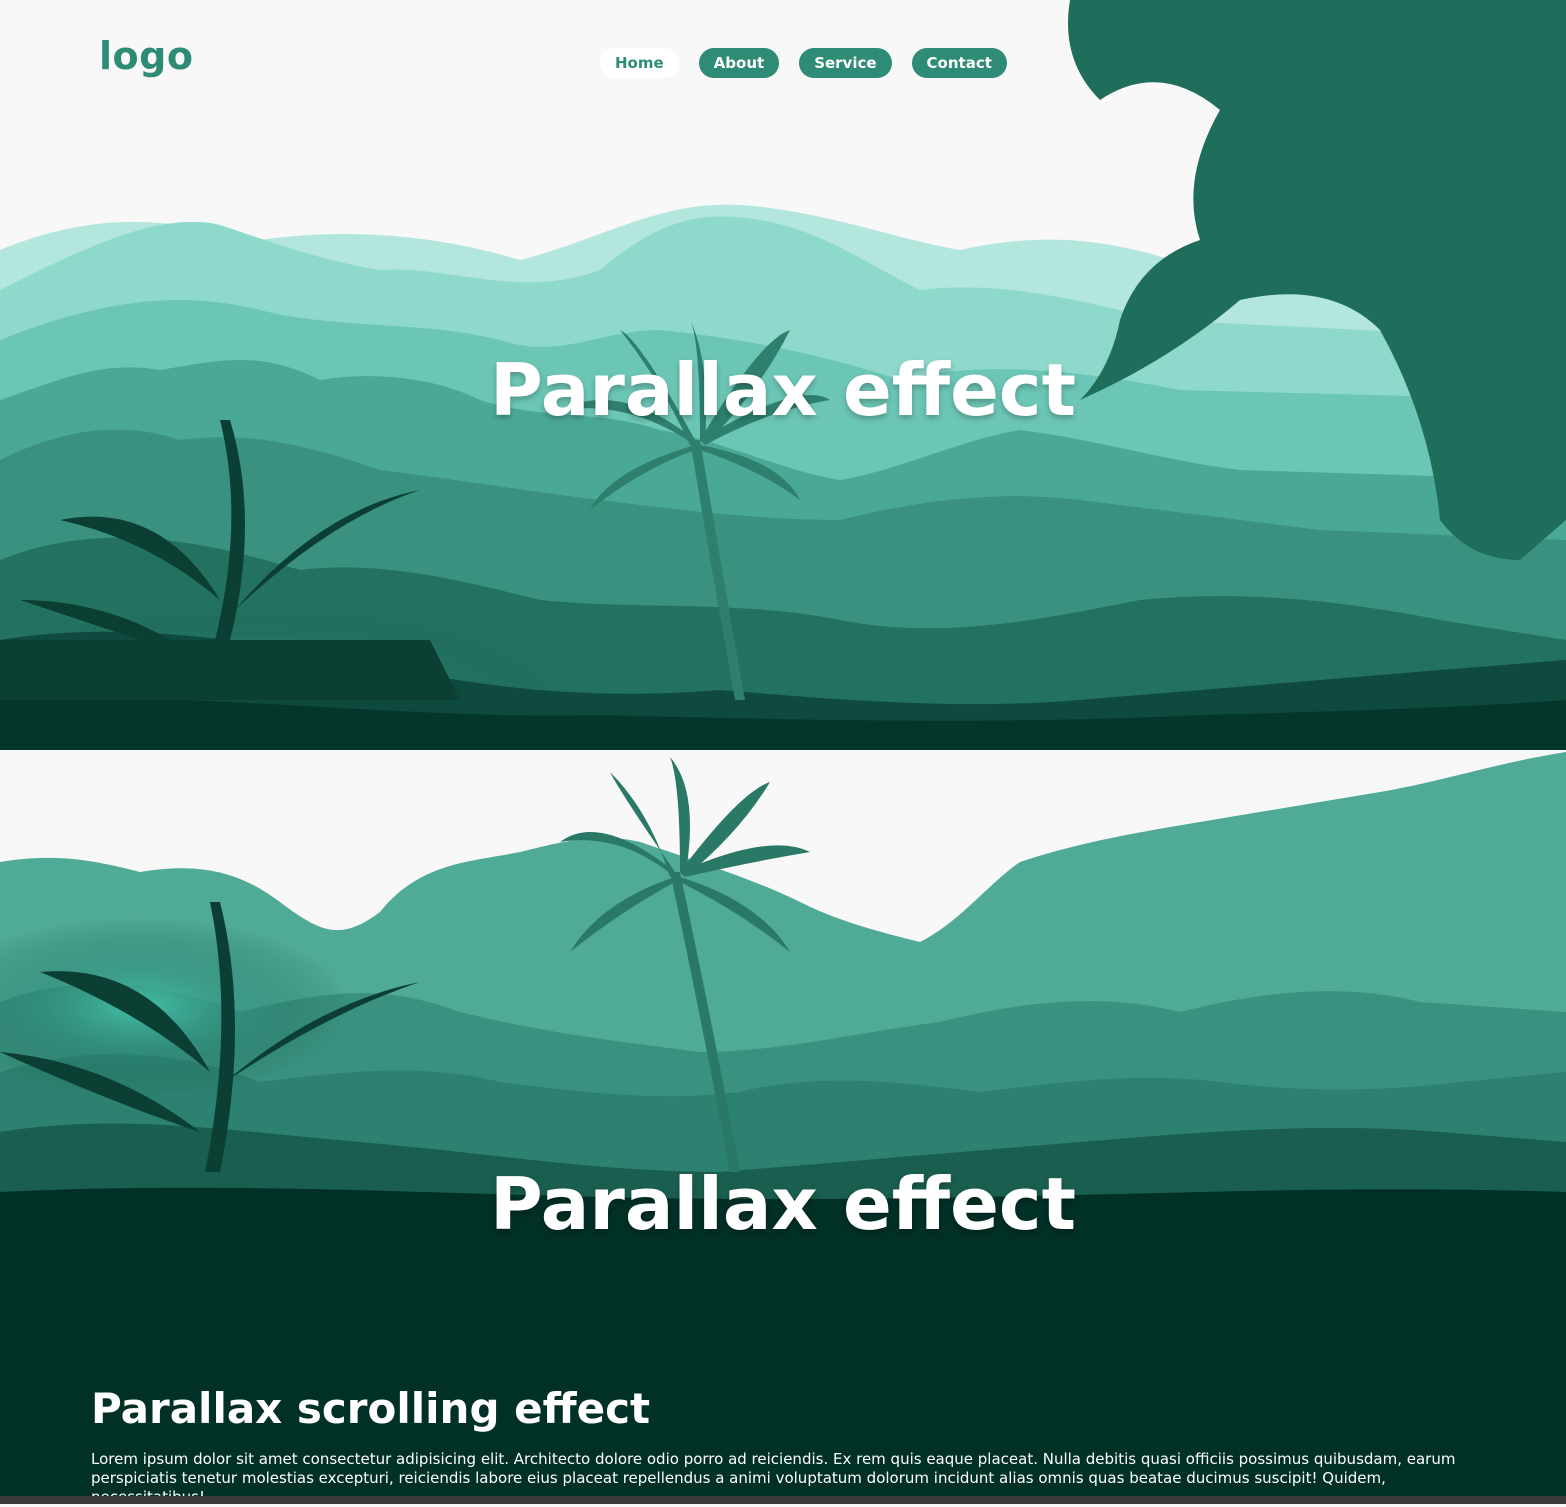 Image resolution: width=1566 pixels, height=1507 pixels. I want to click on site-header: logo Home About Service Contact, so click(783, 65).